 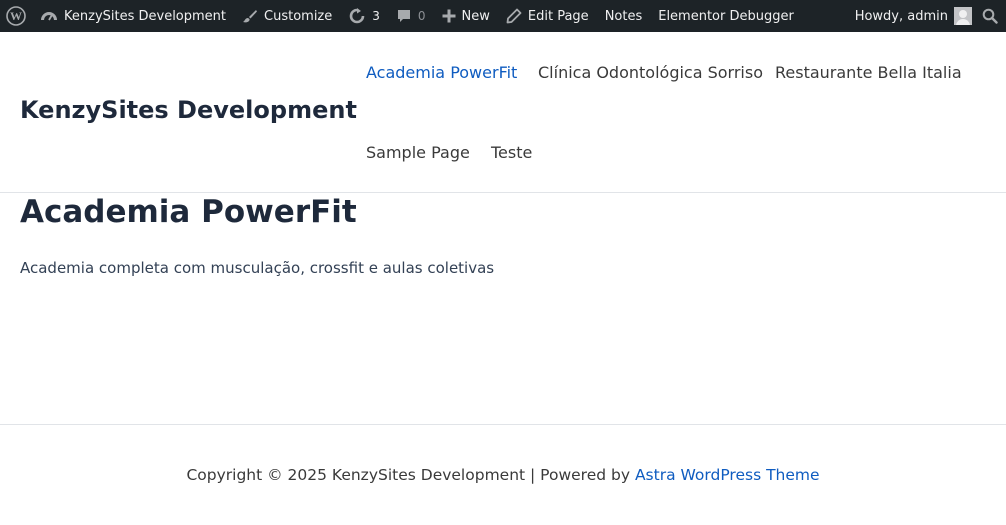 What do you see at coordinates (727, 475) in the screenshot?
I see `theme-link: Astra WordPress Theme` at bounding box center [727, 475].